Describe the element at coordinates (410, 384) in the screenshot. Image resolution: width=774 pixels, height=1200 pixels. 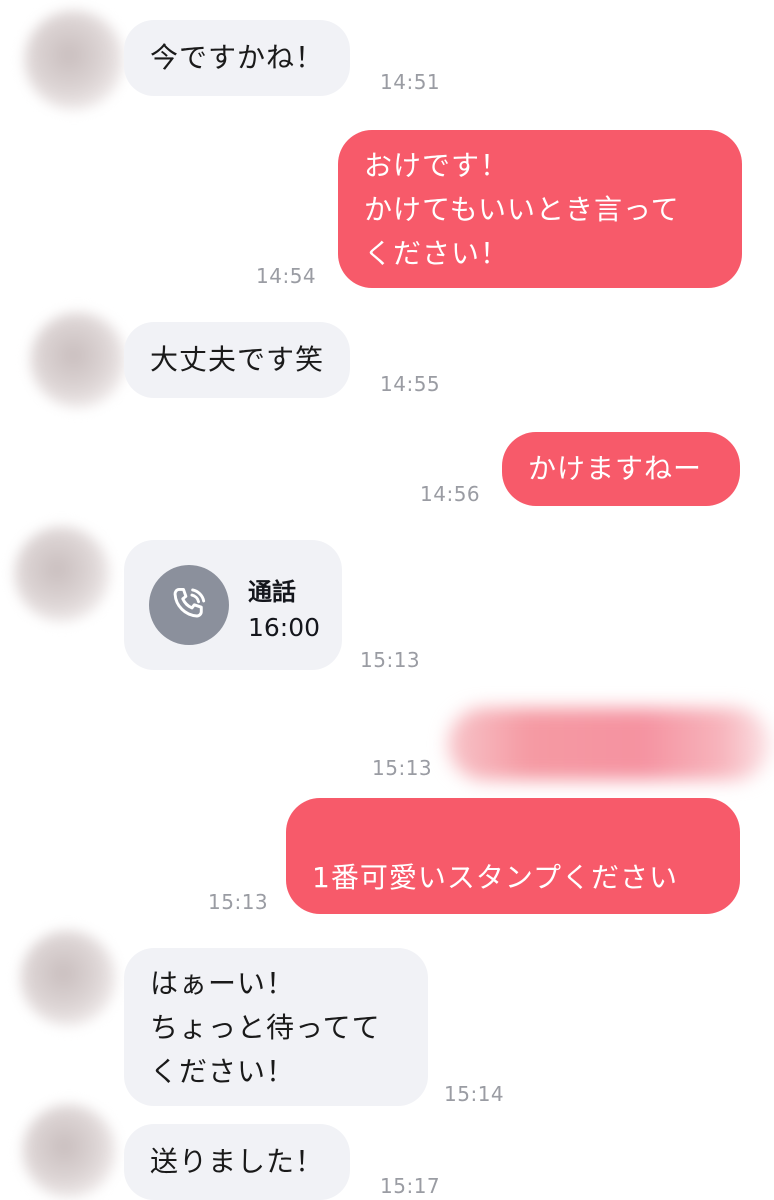
I see `message-timestamp: 14:55` at that location.